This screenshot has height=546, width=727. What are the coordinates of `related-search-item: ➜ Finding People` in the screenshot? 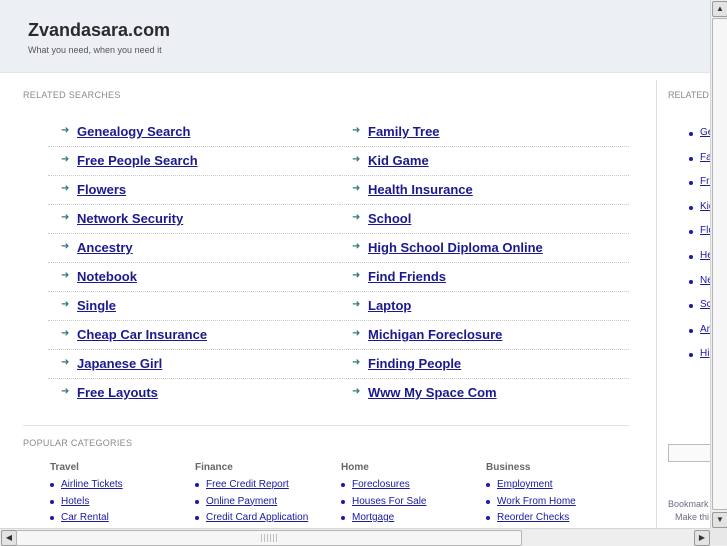 It's located at (484, 364).